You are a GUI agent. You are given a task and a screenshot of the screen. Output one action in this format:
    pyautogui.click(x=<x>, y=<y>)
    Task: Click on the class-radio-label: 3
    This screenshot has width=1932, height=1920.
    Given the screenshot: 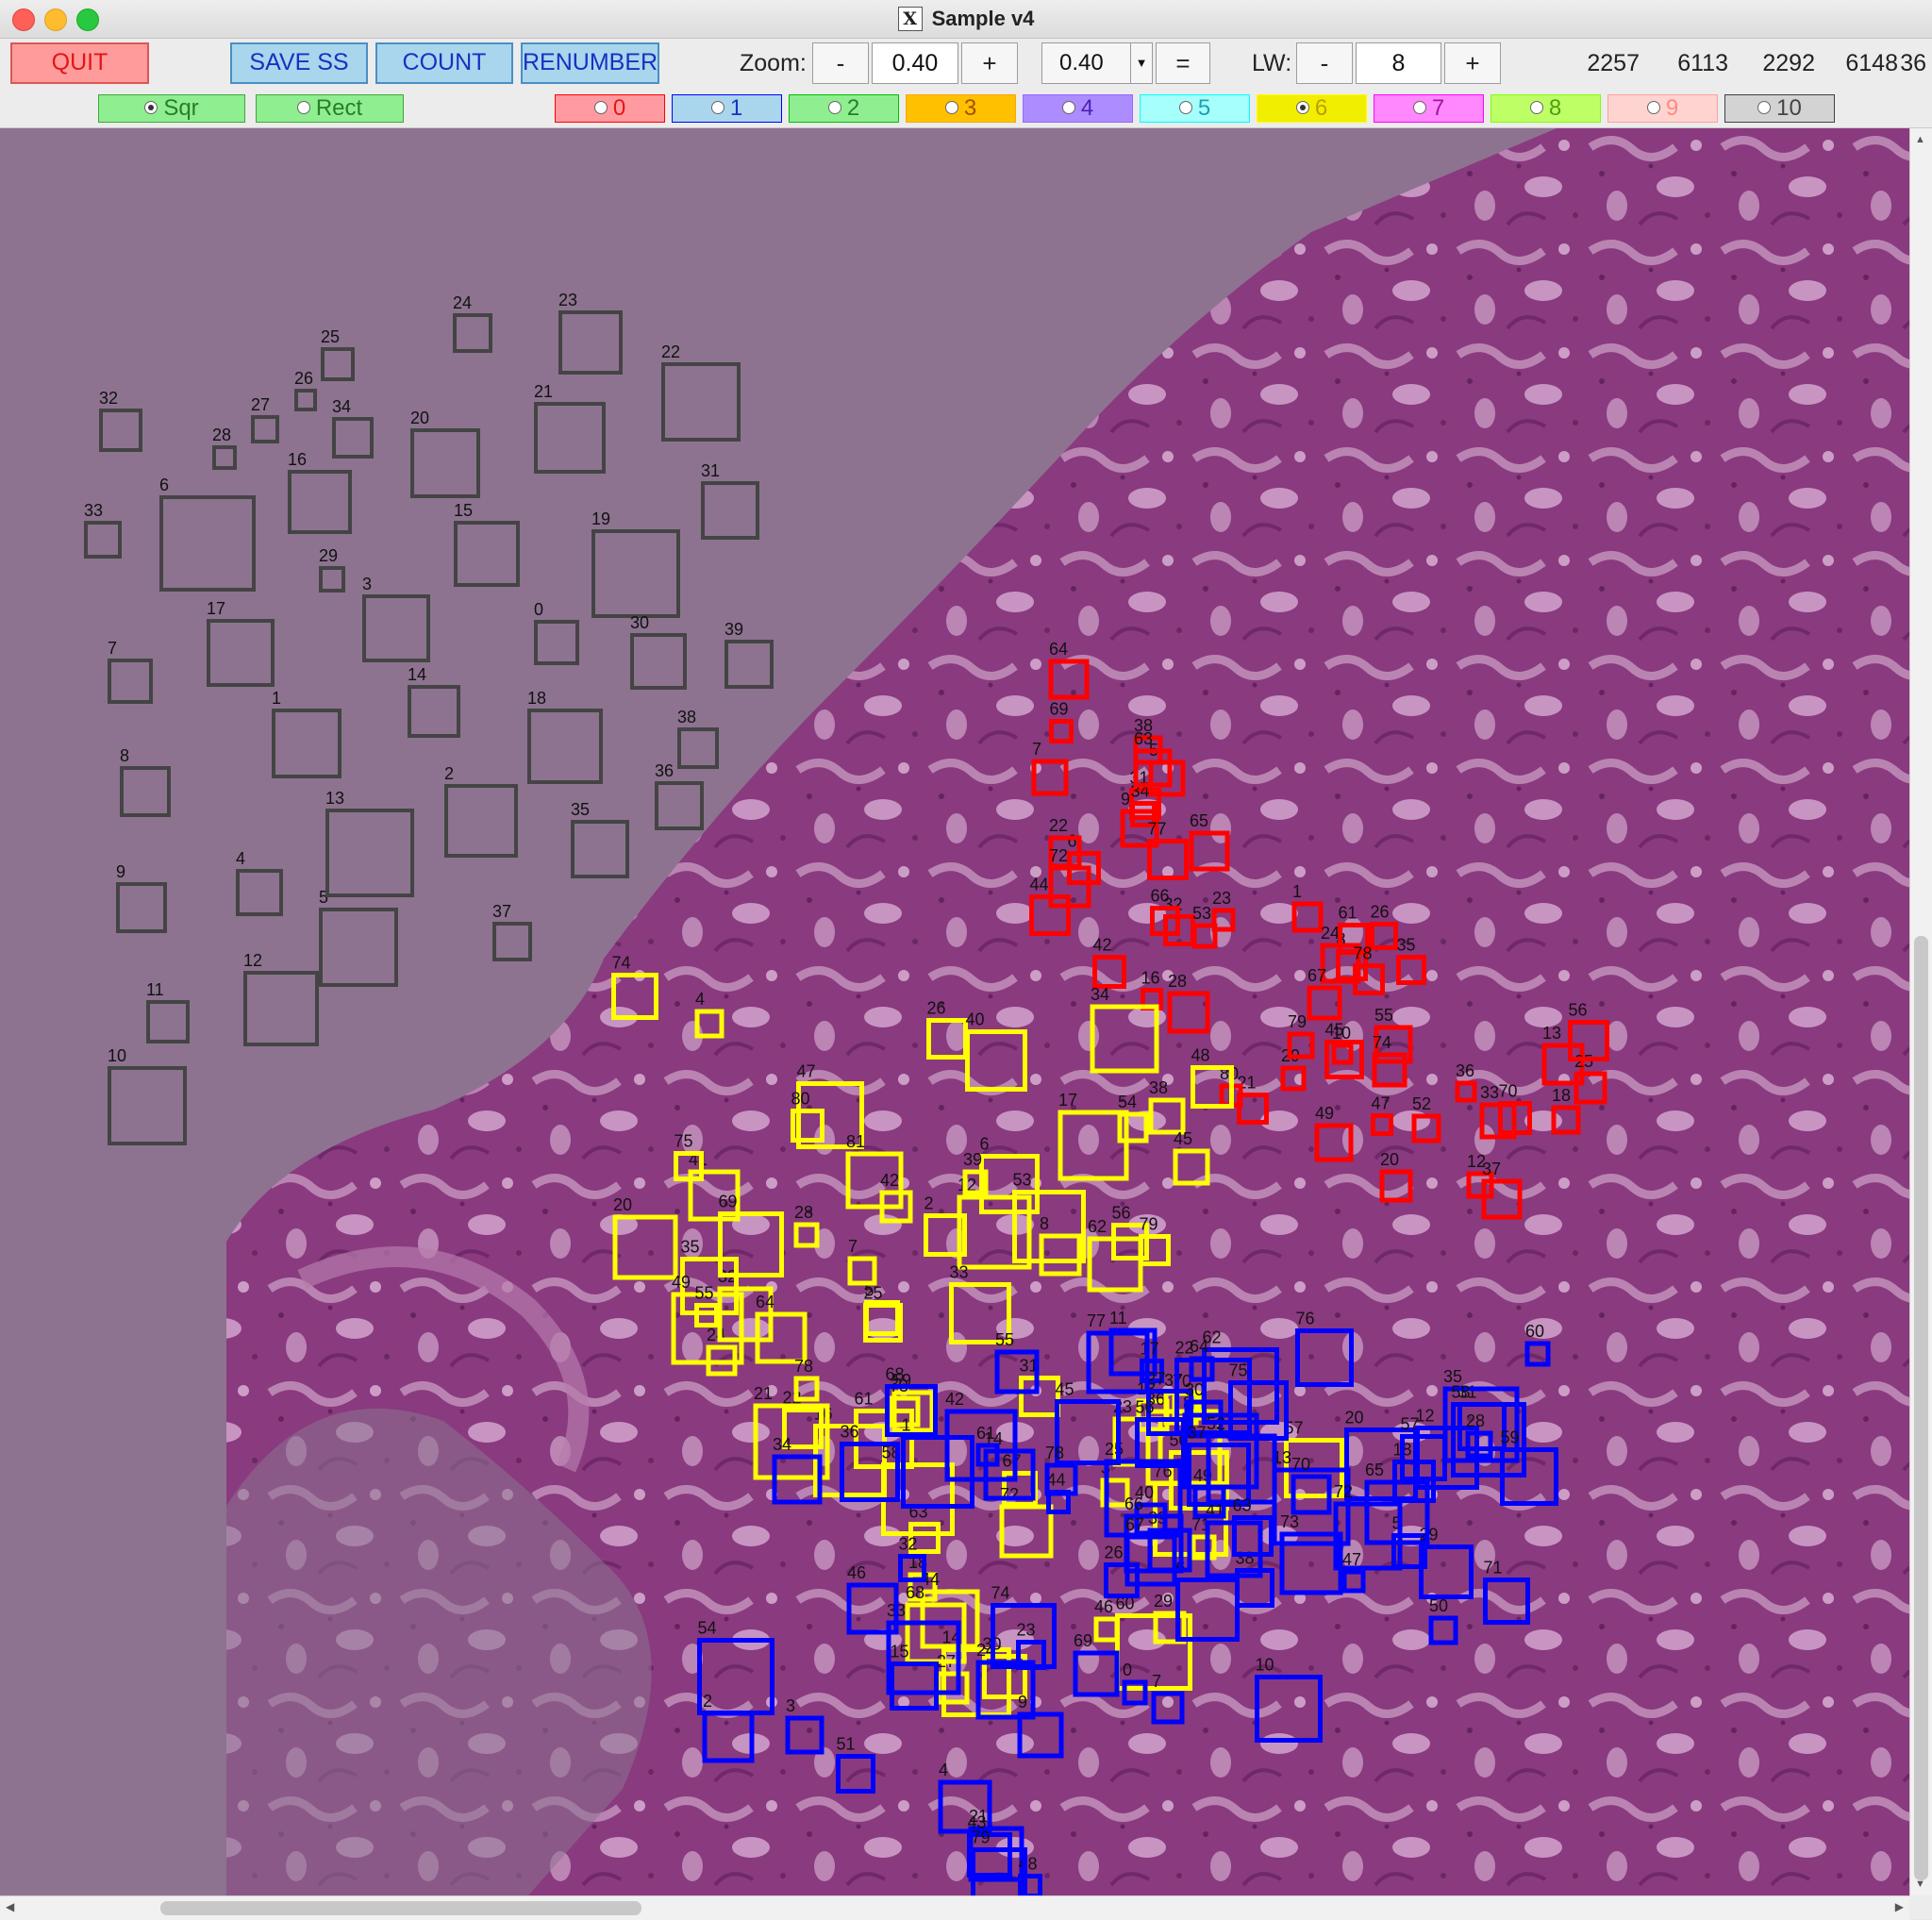 What is the action you would take?
    pyautogui.click(x=970, y=108)
    